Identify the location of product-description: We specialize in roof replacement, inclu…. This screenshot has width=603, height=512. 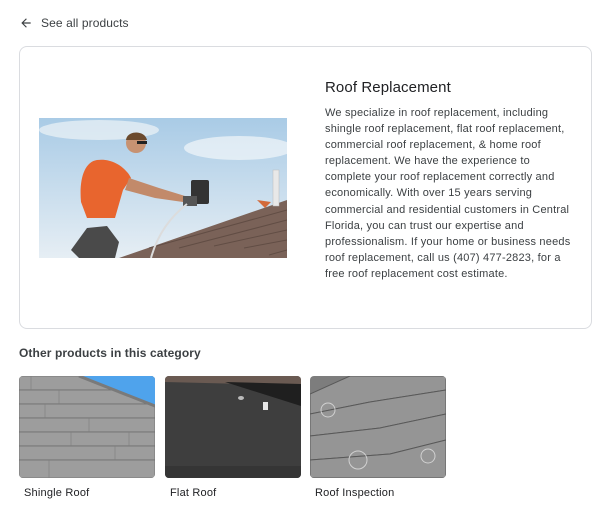
(448, 193).